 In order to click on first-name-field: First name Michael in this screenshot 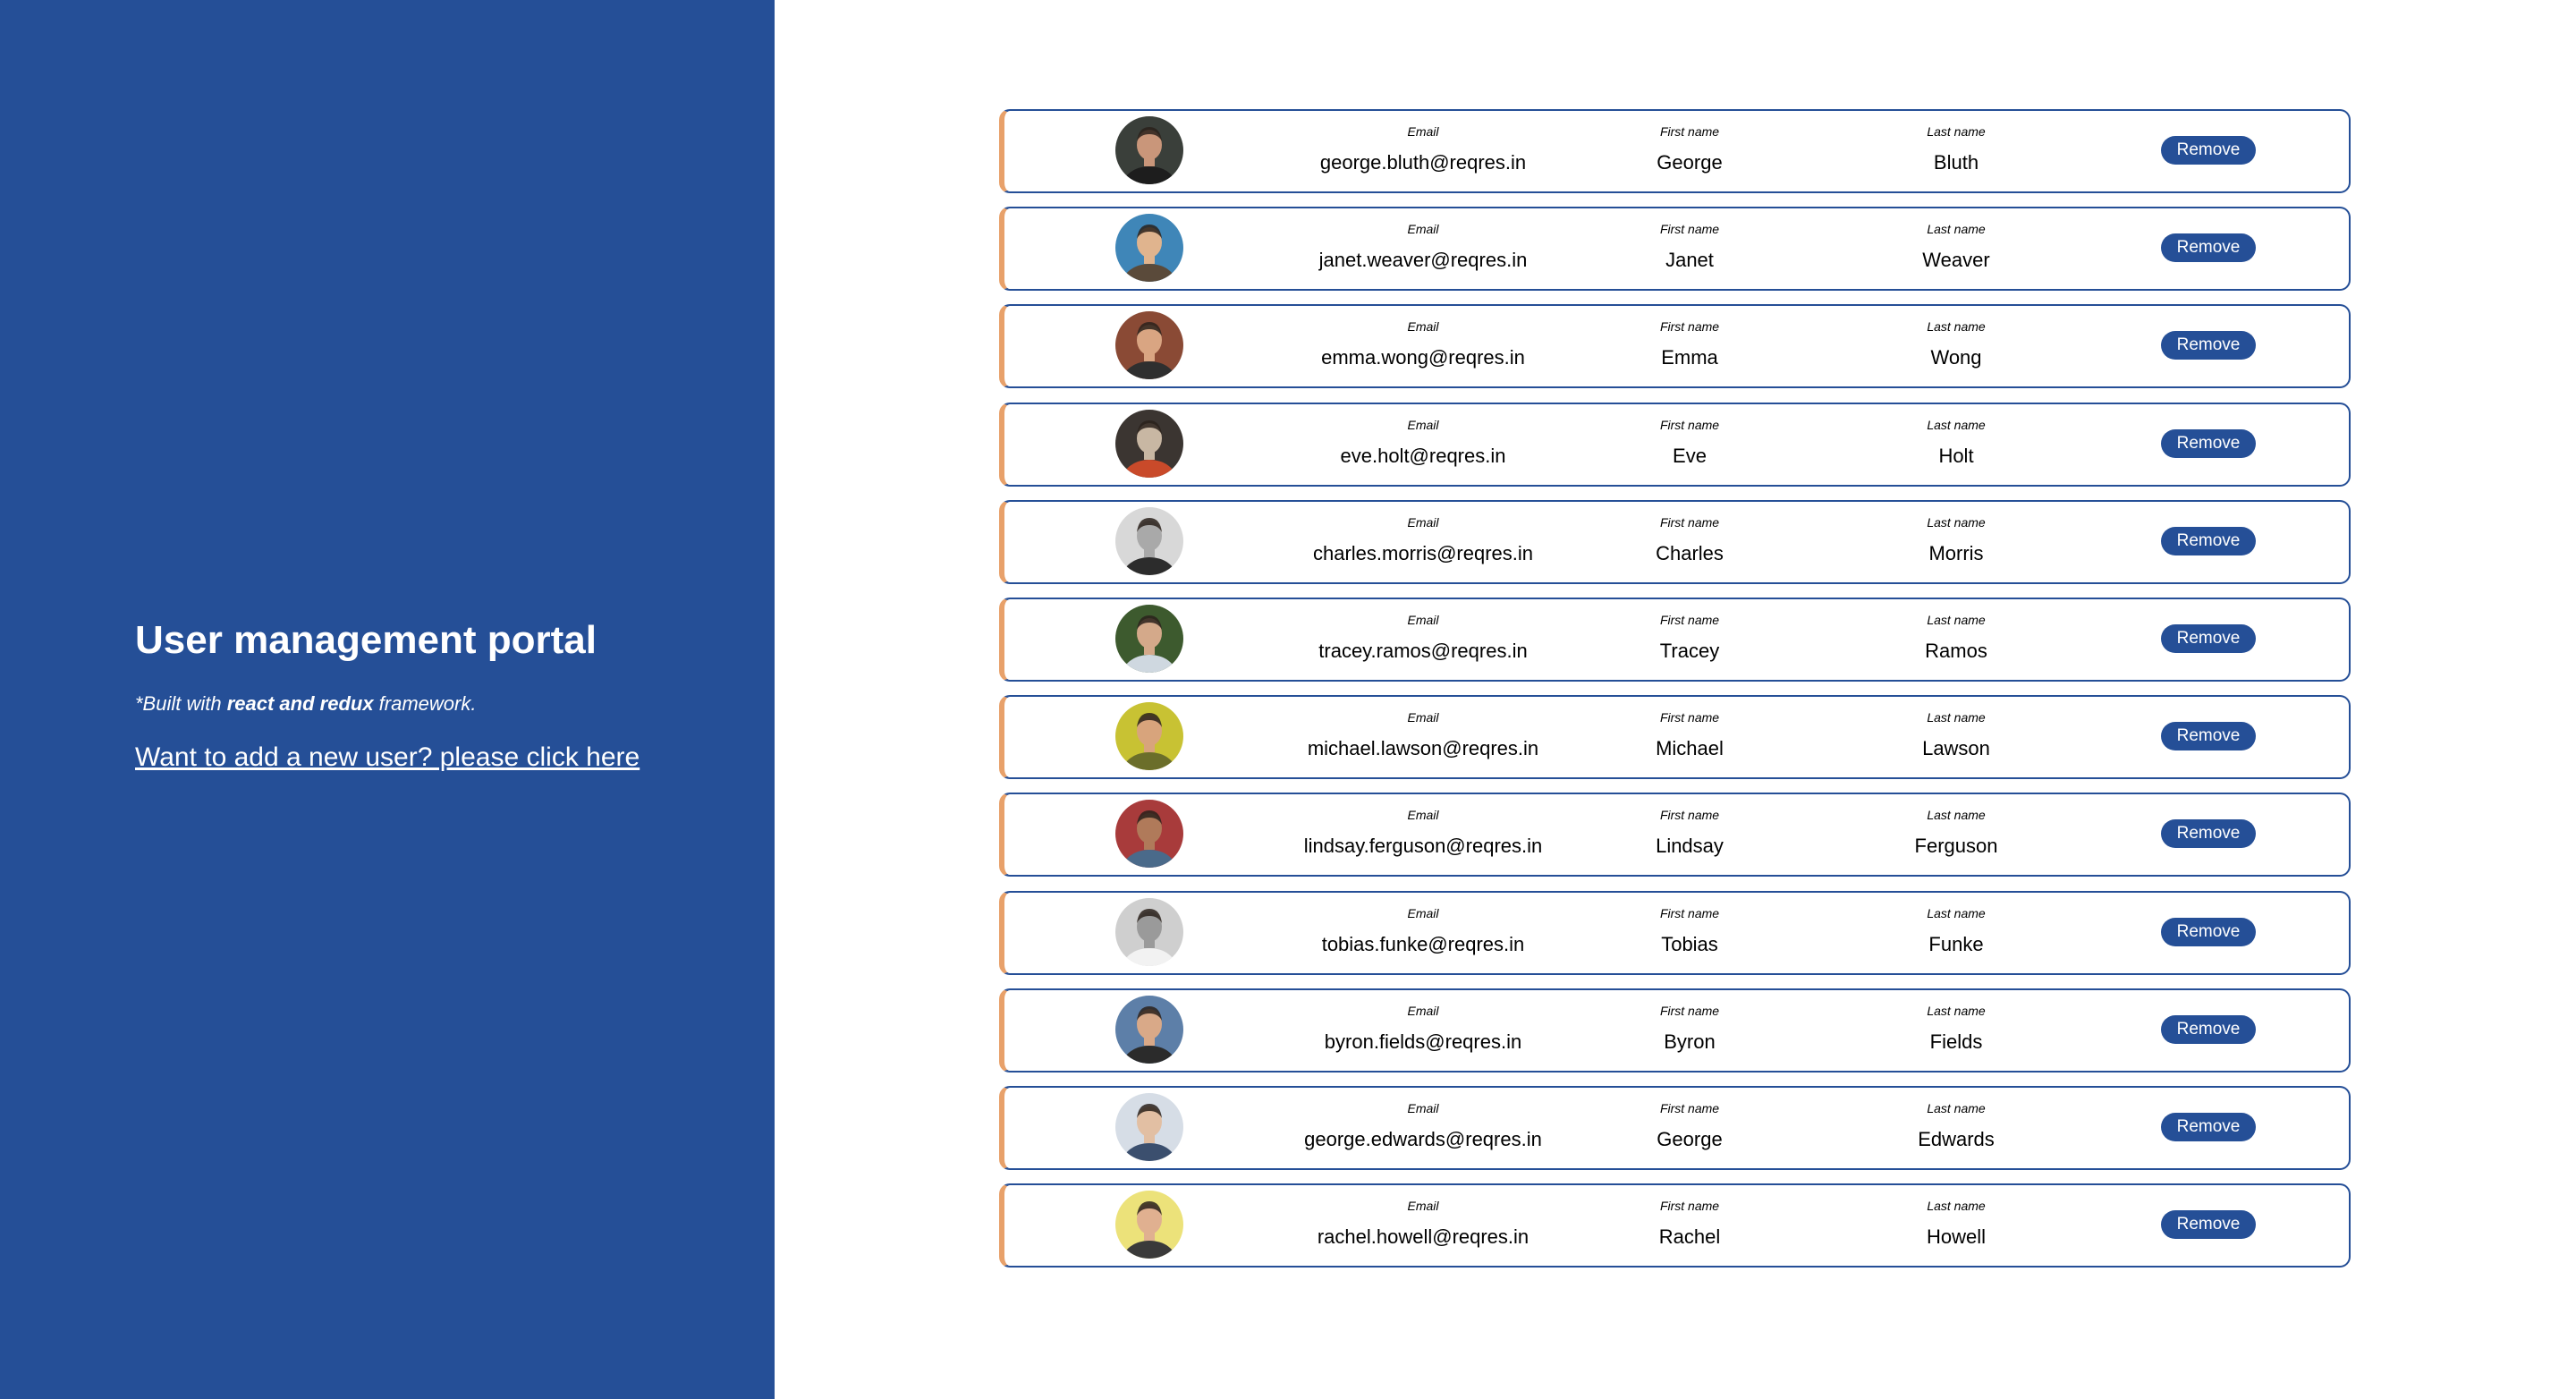, I will do `click(1689, 734)`.